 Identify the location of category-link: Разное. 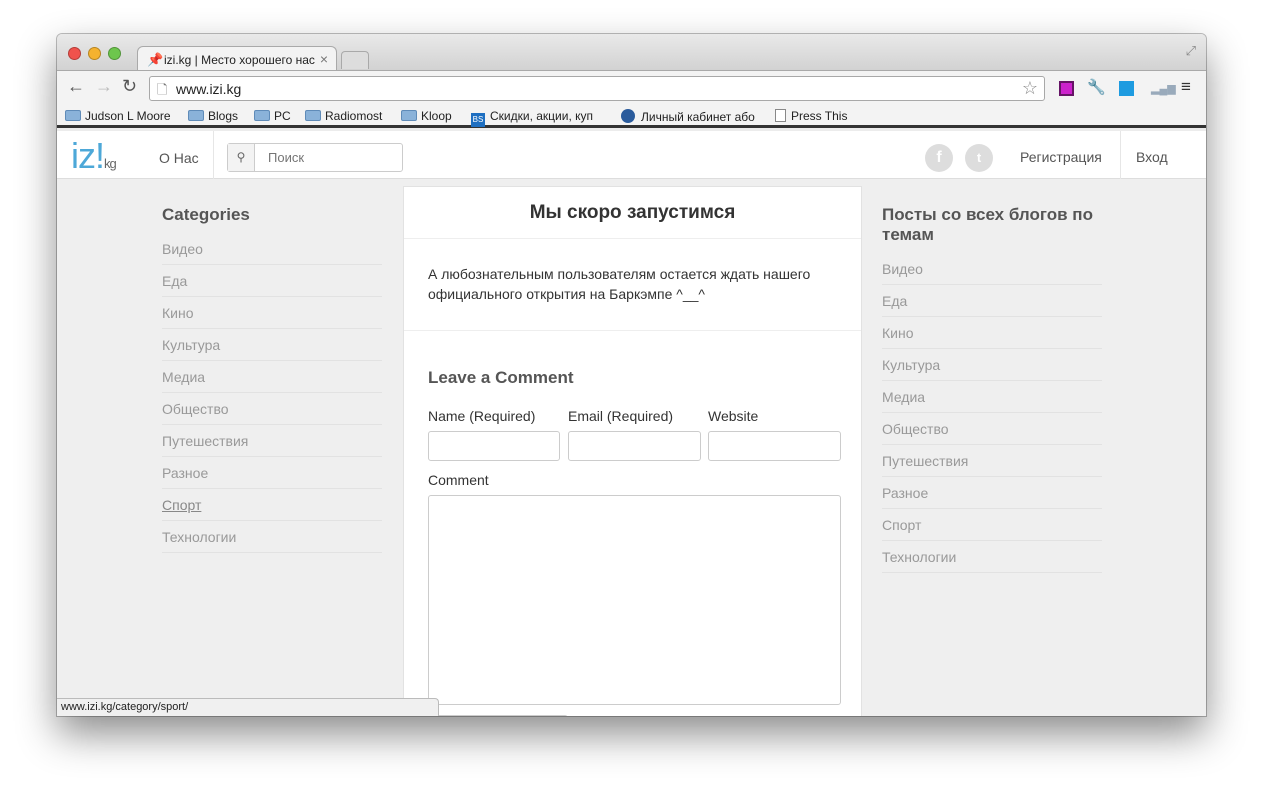
(272, 473).